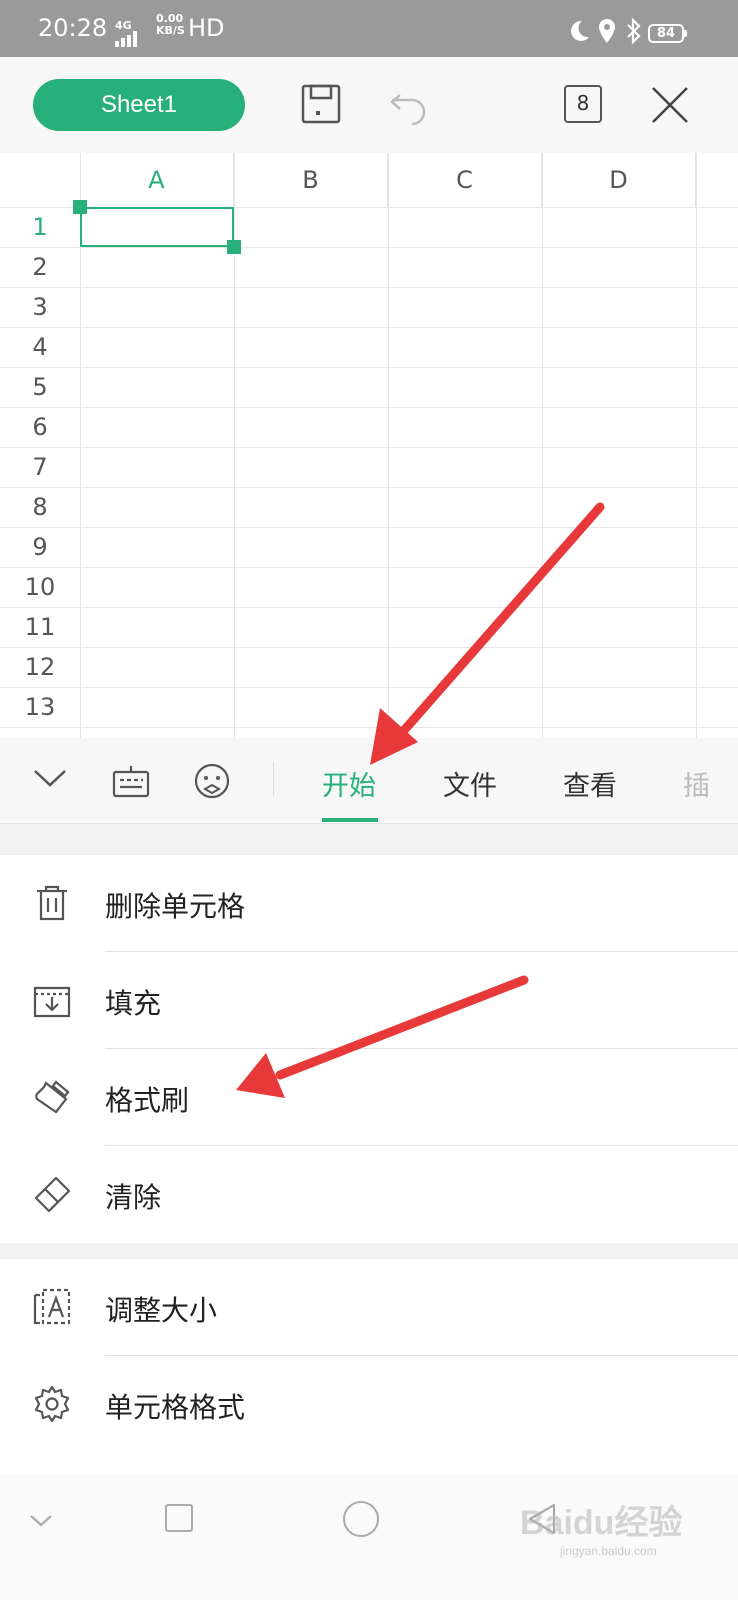  I want to click on annotation-arrow-start-tab, so click(487, 633).